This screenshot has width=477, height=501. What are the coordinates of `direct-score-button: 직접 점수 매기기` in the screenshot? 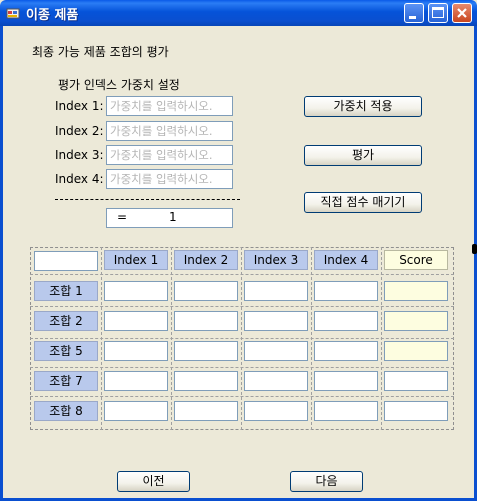 It's located at (363, 202).